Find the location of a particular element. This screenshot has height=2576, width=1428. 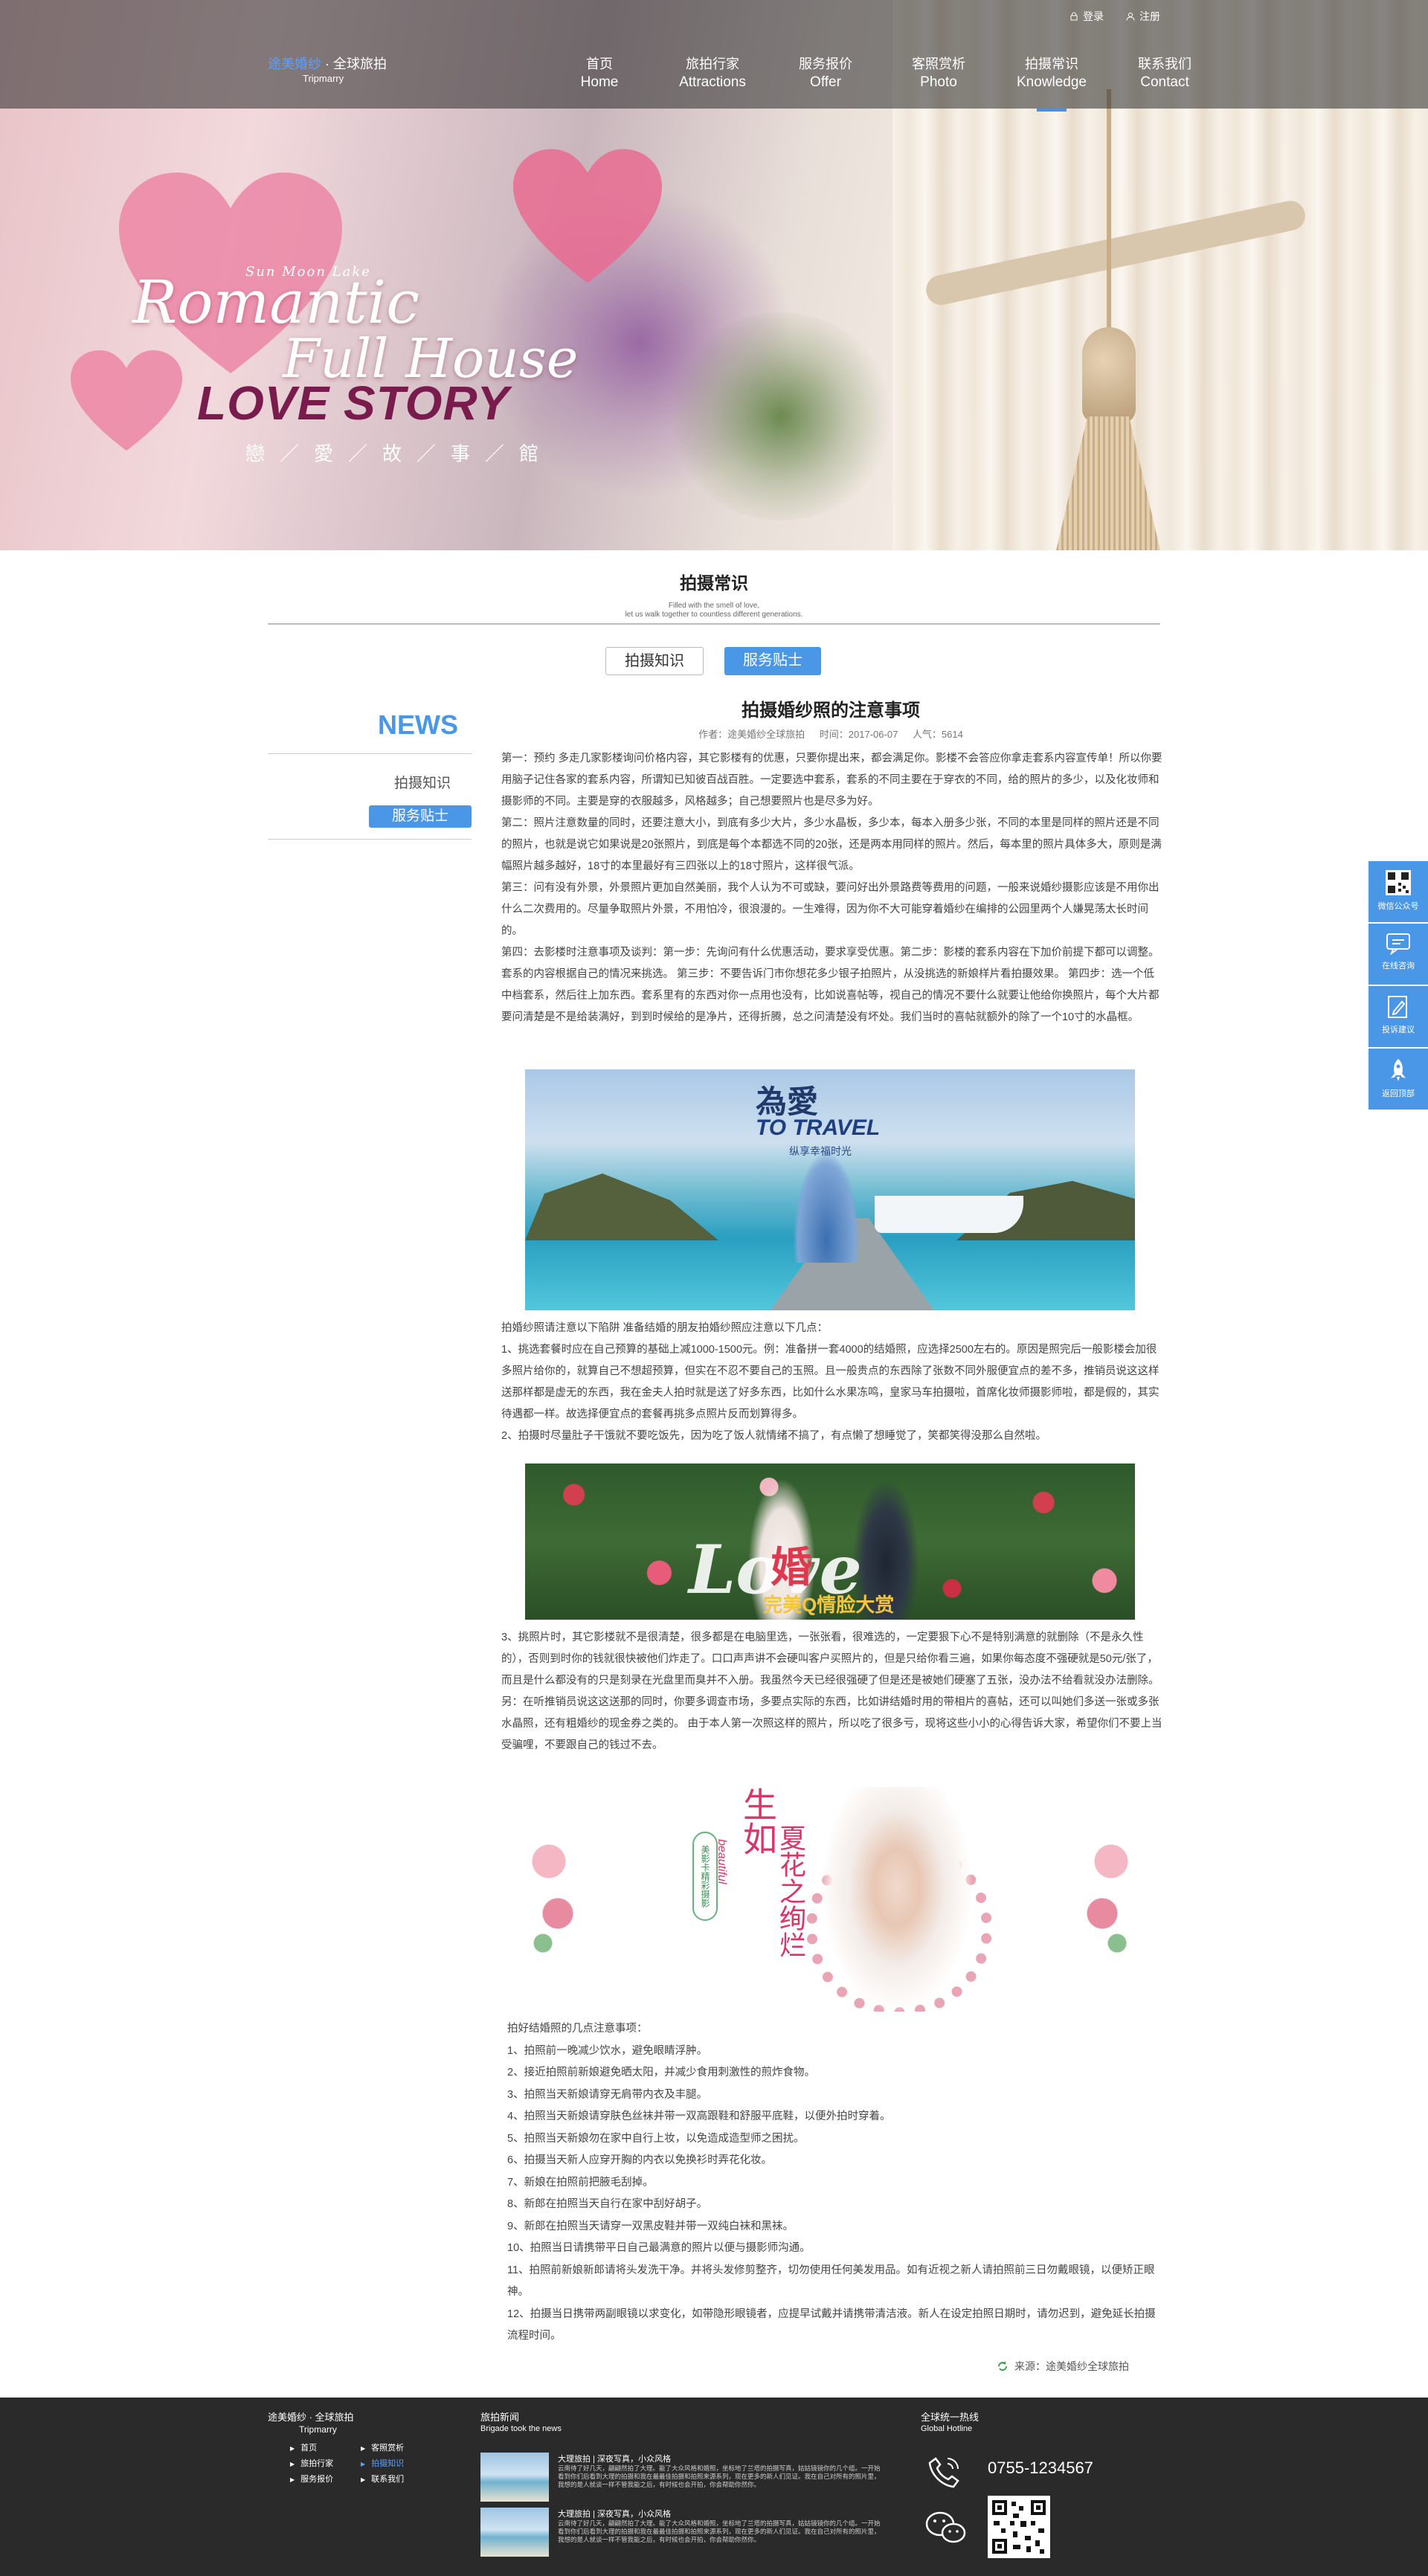

logo-brand: 途美婚纱 is located at coordinates (294, 64).